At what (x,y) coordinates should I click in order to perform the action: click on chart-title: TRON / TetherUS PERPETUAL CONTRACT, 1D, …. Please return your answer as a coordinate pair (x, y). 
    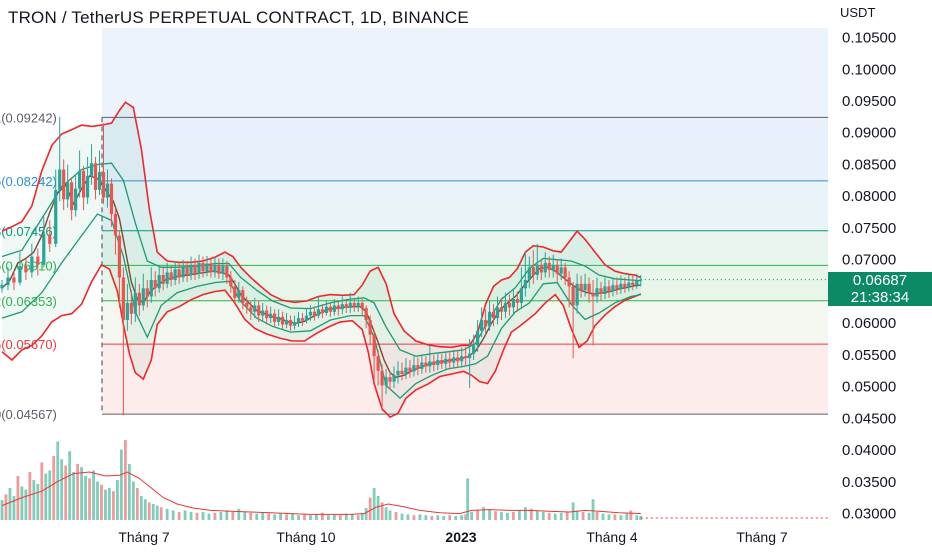
    Looking at the image, I should click on (238, 17).